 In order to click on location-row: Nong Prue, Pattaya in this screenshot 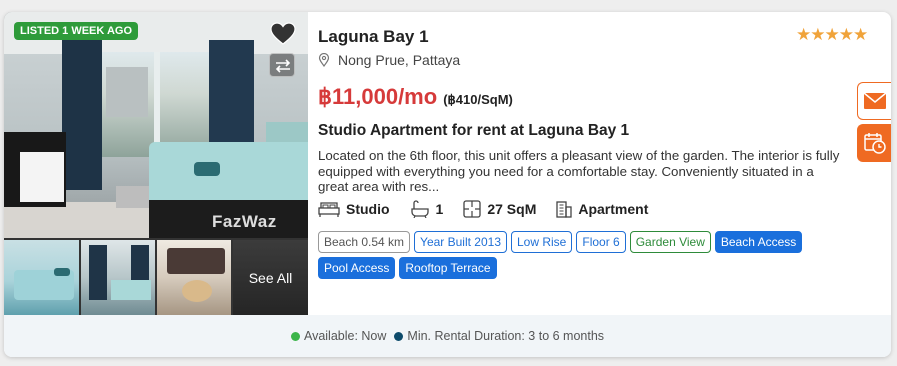, I will do `click(389, 60)`.